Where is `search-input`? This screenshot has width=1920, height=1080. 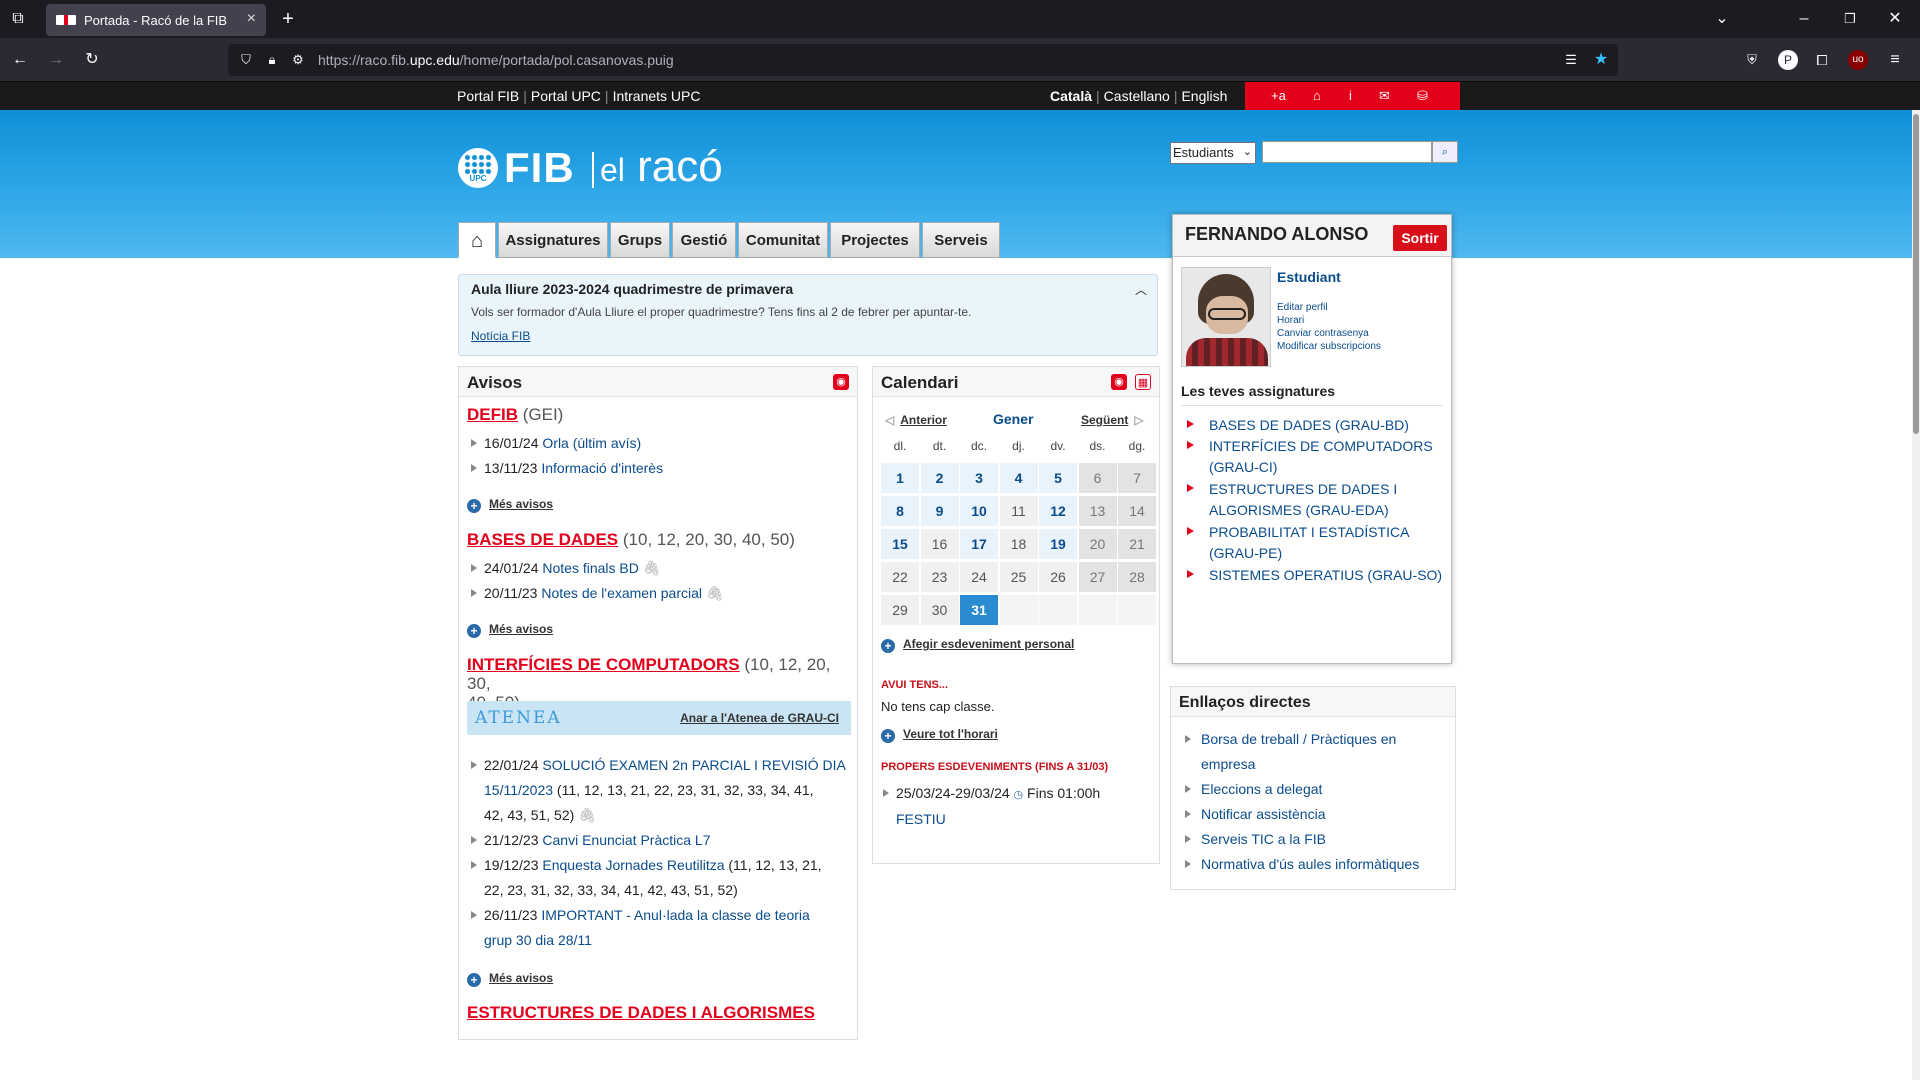 search-input is located at coordinates (1347, 152).